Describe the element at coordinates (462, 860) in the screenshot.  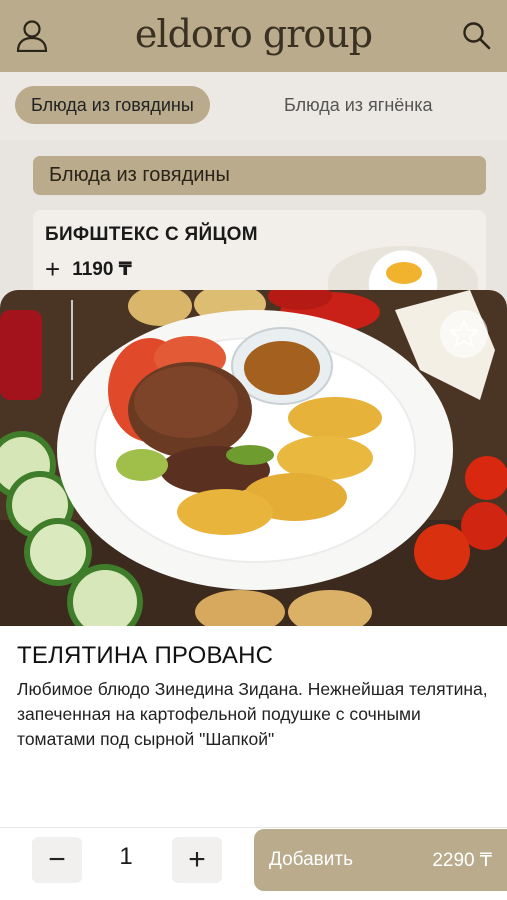
I see `add-to-cart-price: 2290 ₸` at that location.